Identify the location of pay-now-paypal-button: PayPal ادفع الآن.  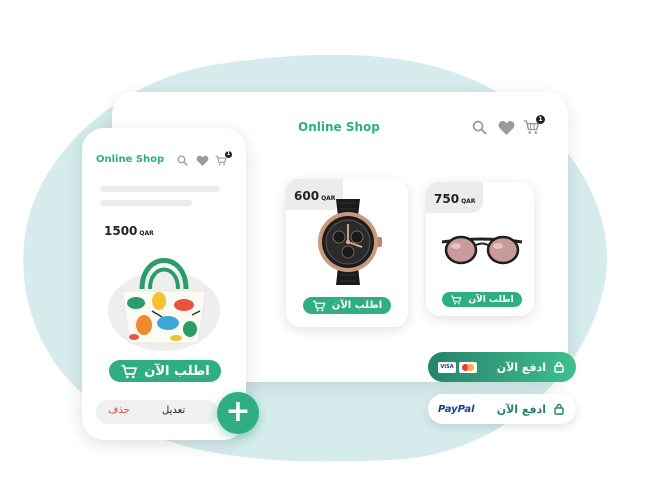
(502, 409).